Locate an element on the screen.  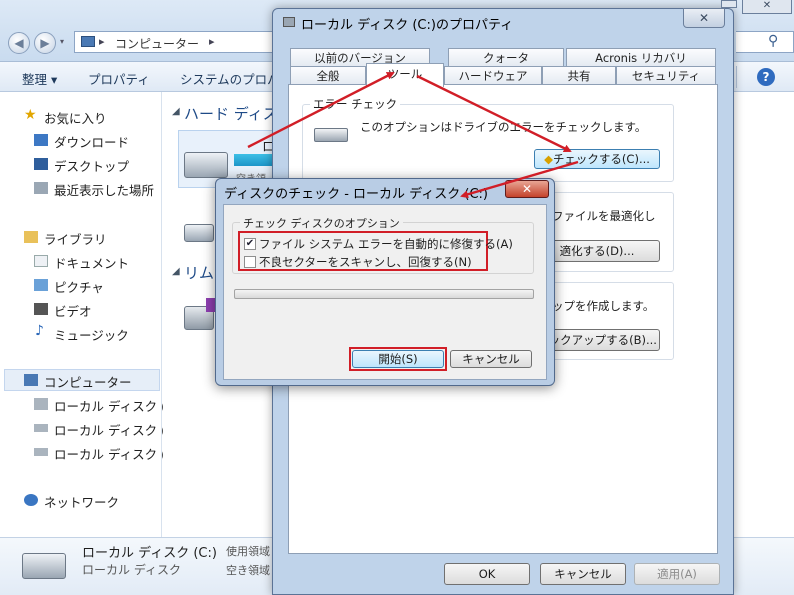
drive-usage-bar is located at coordinates (254, 160).